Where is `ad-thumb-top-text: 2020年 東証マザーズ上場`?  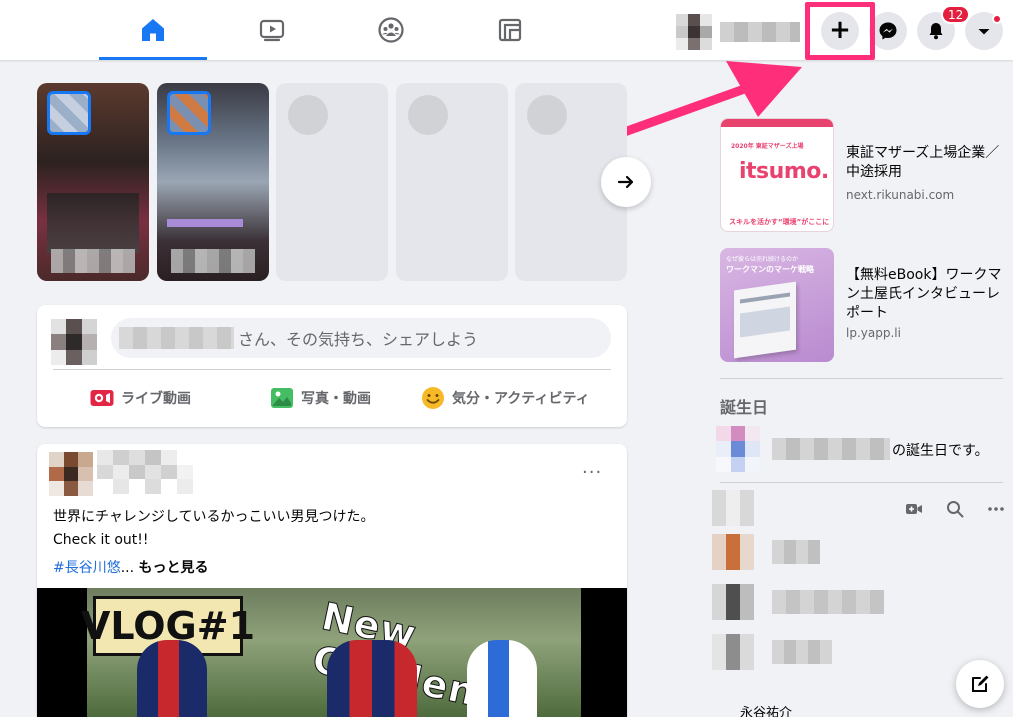
ad-thumb-top-text: 2020年 東証マザーズ上場 is located at coordinates (767, 146).